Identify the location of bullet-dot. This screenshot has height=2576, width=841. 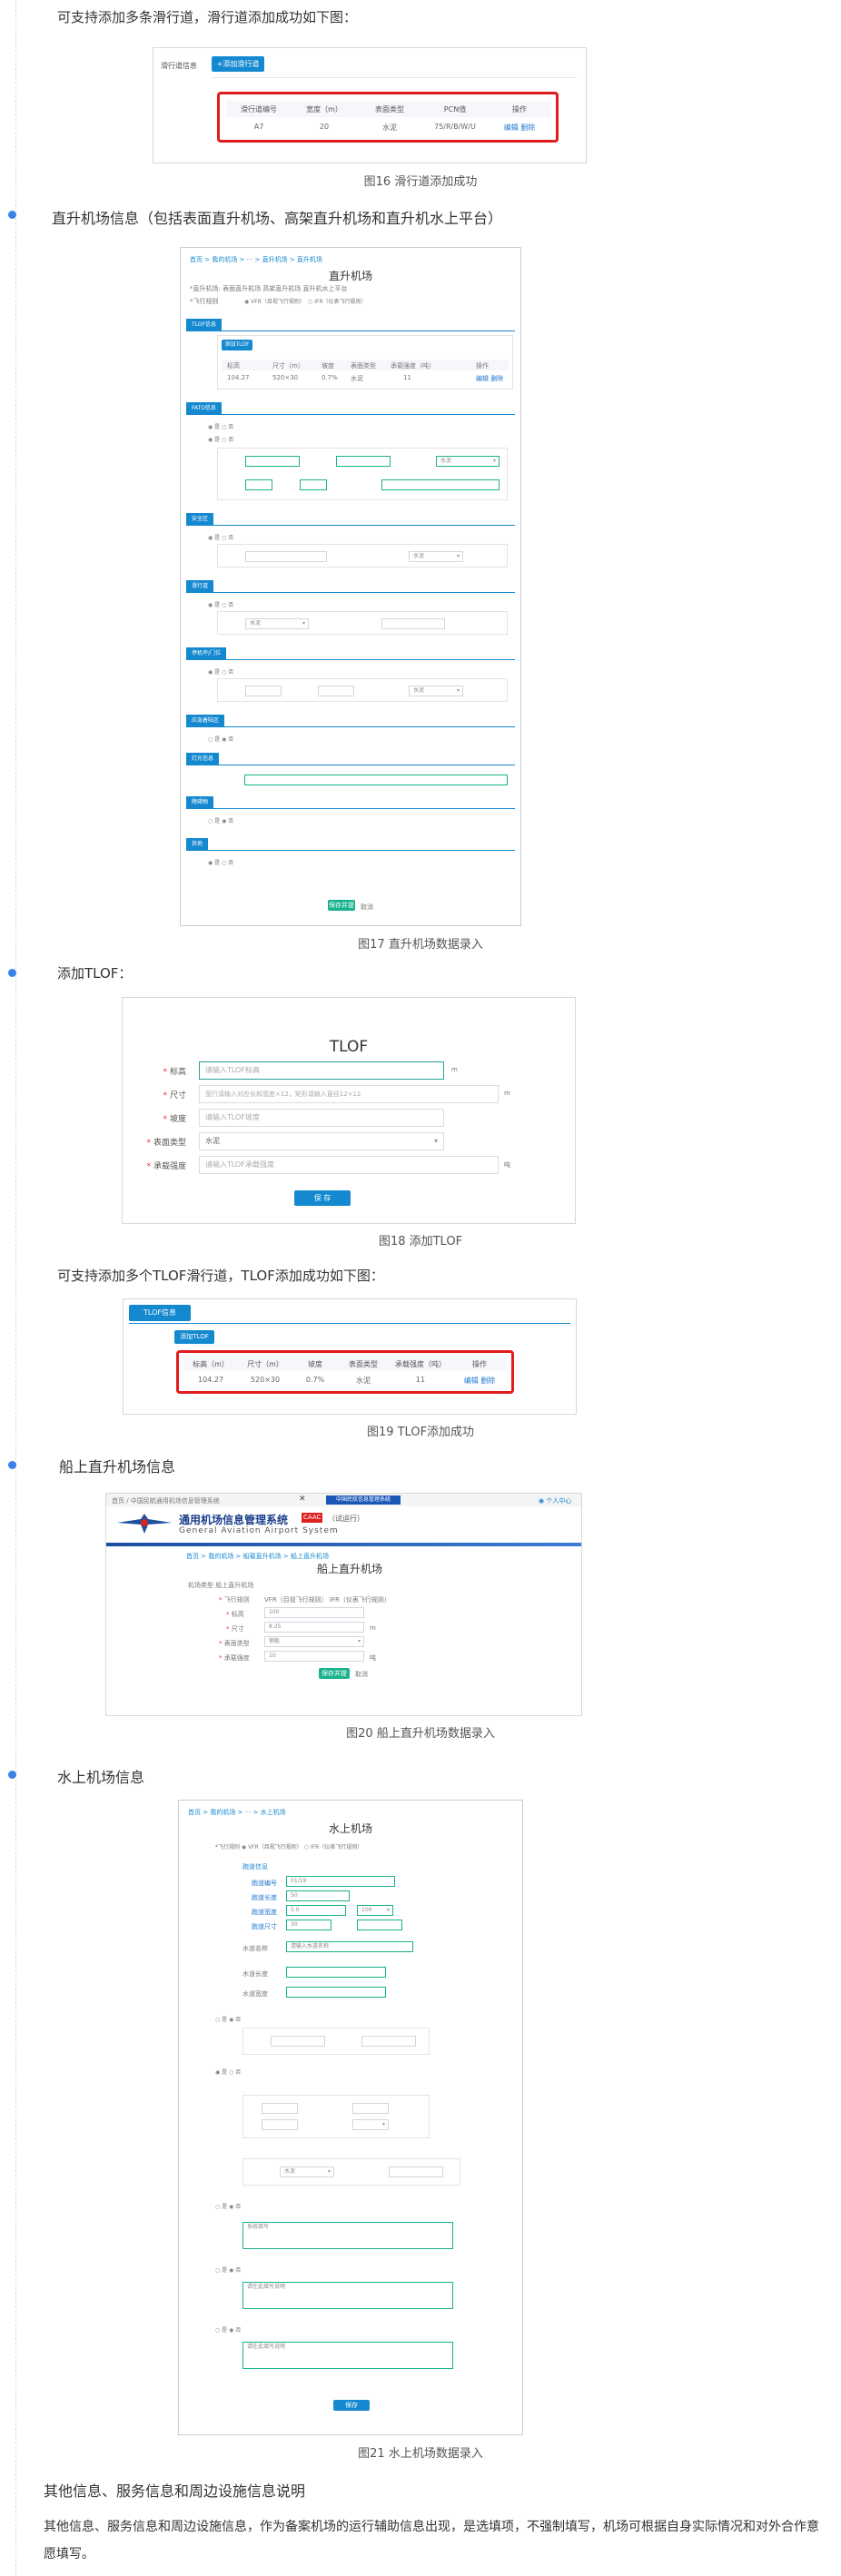
(12, 215).